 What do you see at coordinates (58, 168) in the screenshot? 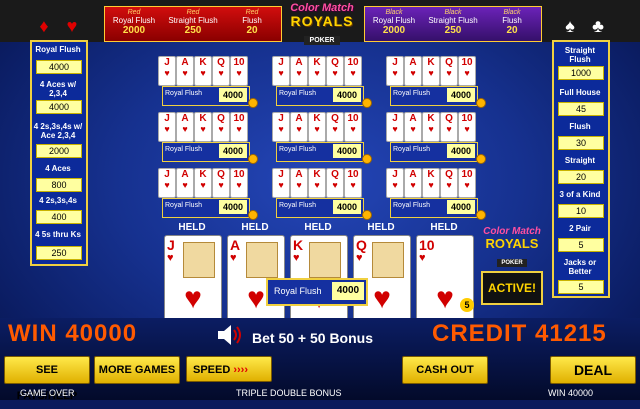
I see `paytable-label: 4 Aces` at bounding box center [58, 168].